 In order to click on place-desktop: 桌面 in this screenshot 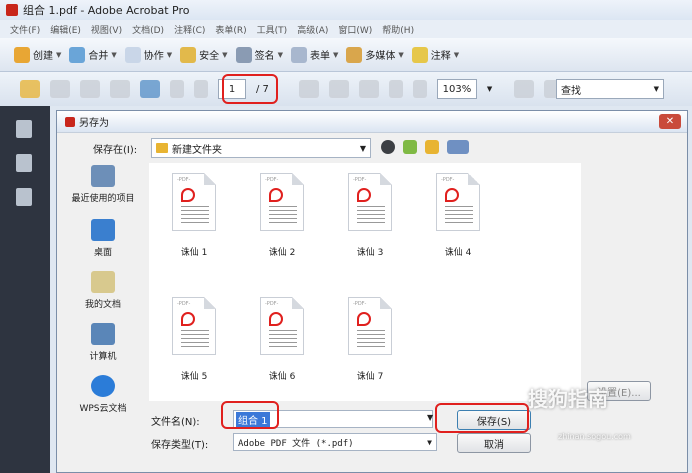, I will do `click(103, 238)`.